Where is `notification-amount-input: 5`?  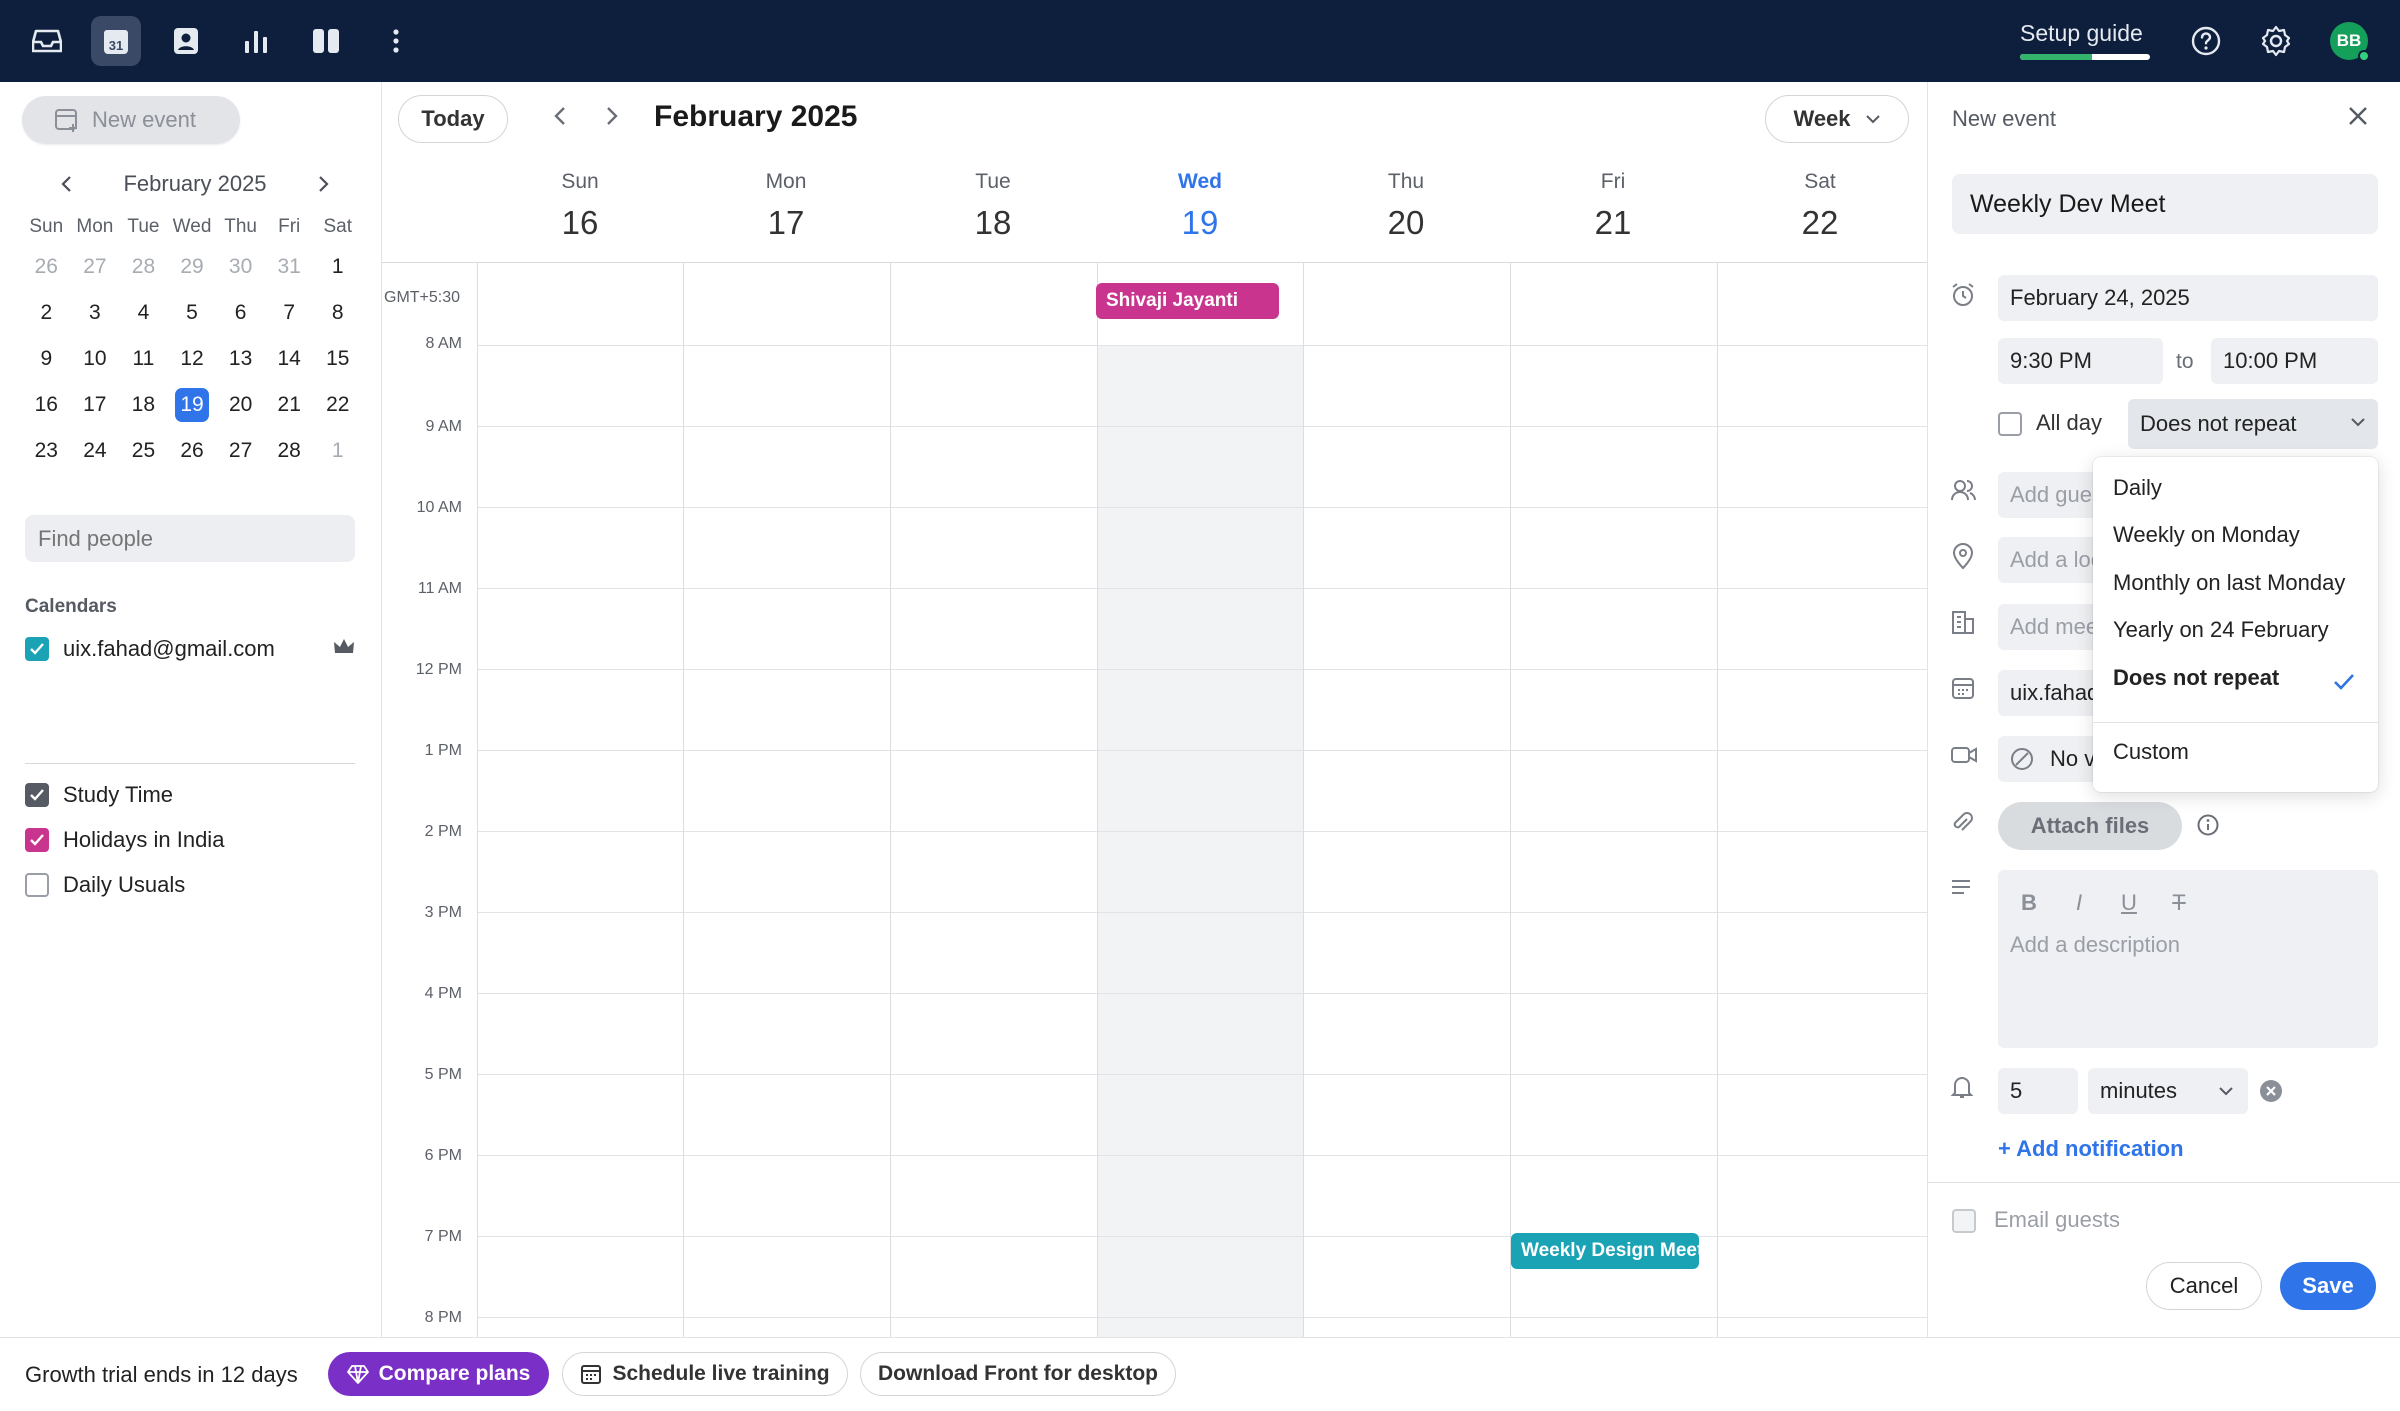
notification-amount-input: 5 is located at coordinates (2038, 1091).